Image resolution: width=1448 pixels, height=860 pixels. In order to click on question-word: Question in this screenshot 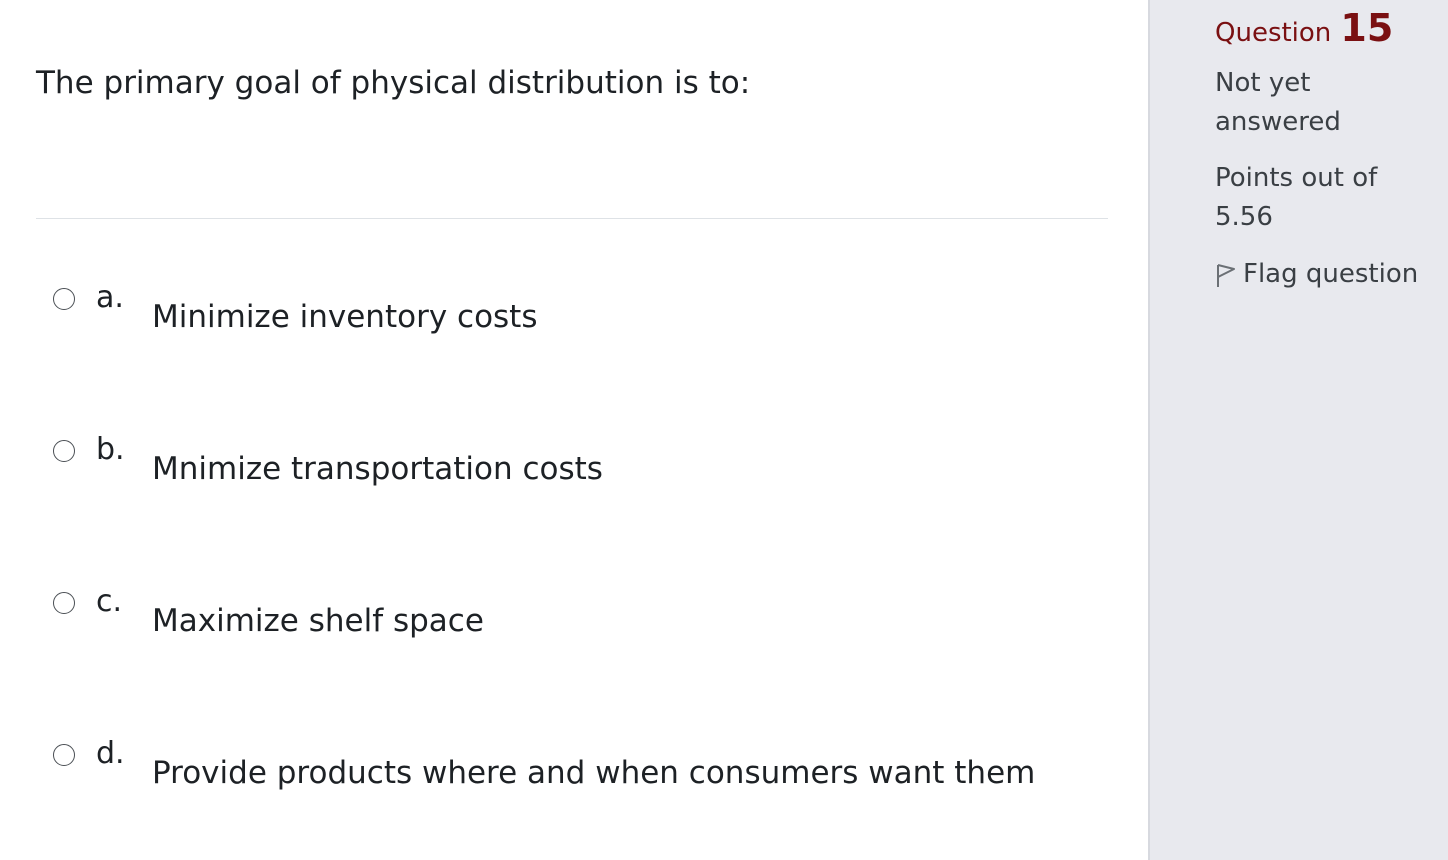, I will do `click(1273, 33)`.